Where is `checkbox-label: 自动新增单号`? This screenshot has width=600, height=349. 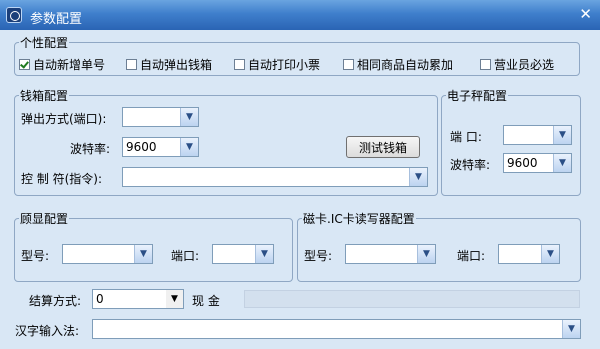
checkbox-label: 自动新增单号 is located at coordinates (69, 65).